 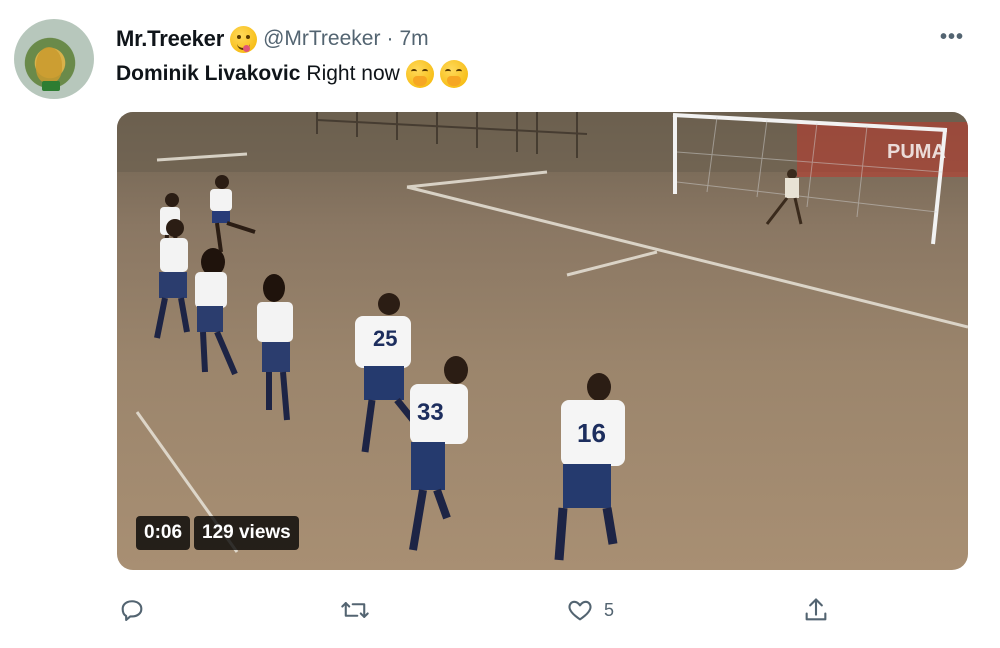 I want to click on retweet-button, so click(x=355, y=610).